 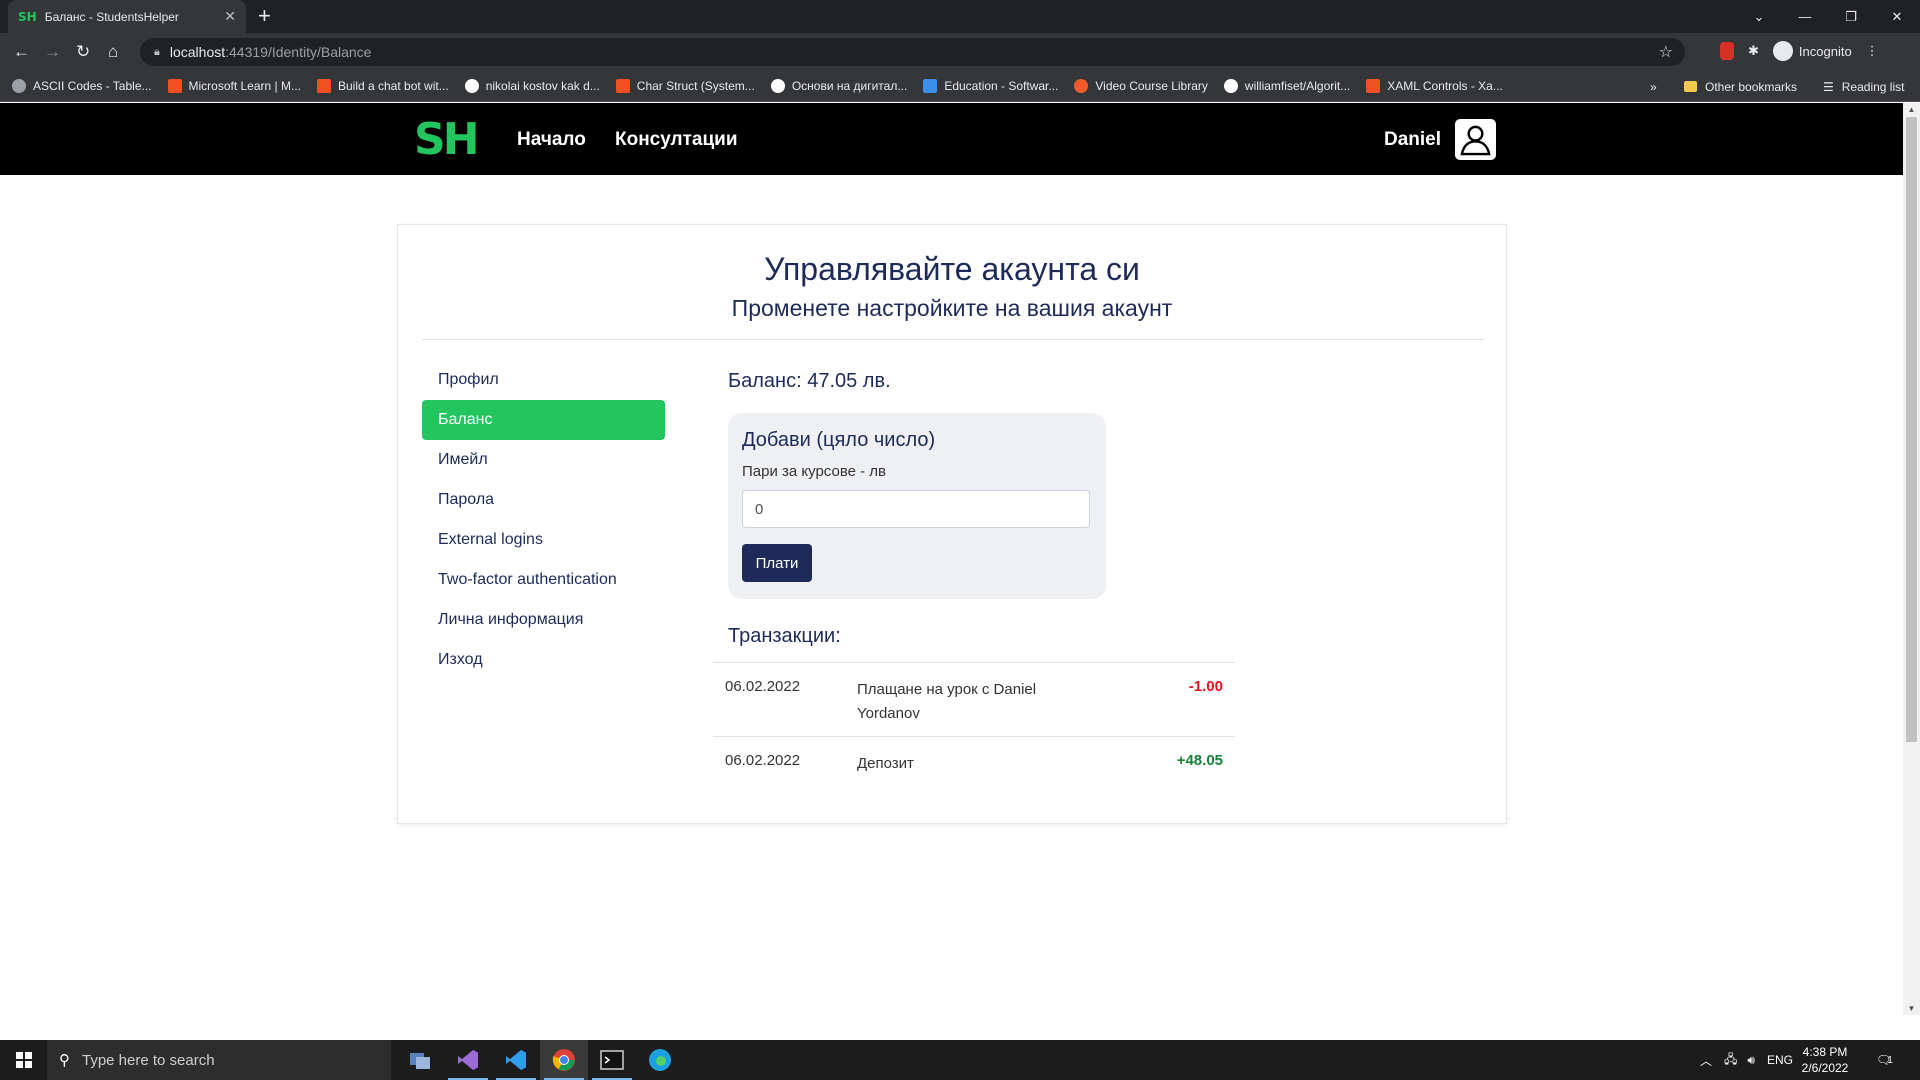 What do you see at coordinates (83, 52) in the screenshot?
I see `reload-icon: ↻` at bounding box center [83, 52].